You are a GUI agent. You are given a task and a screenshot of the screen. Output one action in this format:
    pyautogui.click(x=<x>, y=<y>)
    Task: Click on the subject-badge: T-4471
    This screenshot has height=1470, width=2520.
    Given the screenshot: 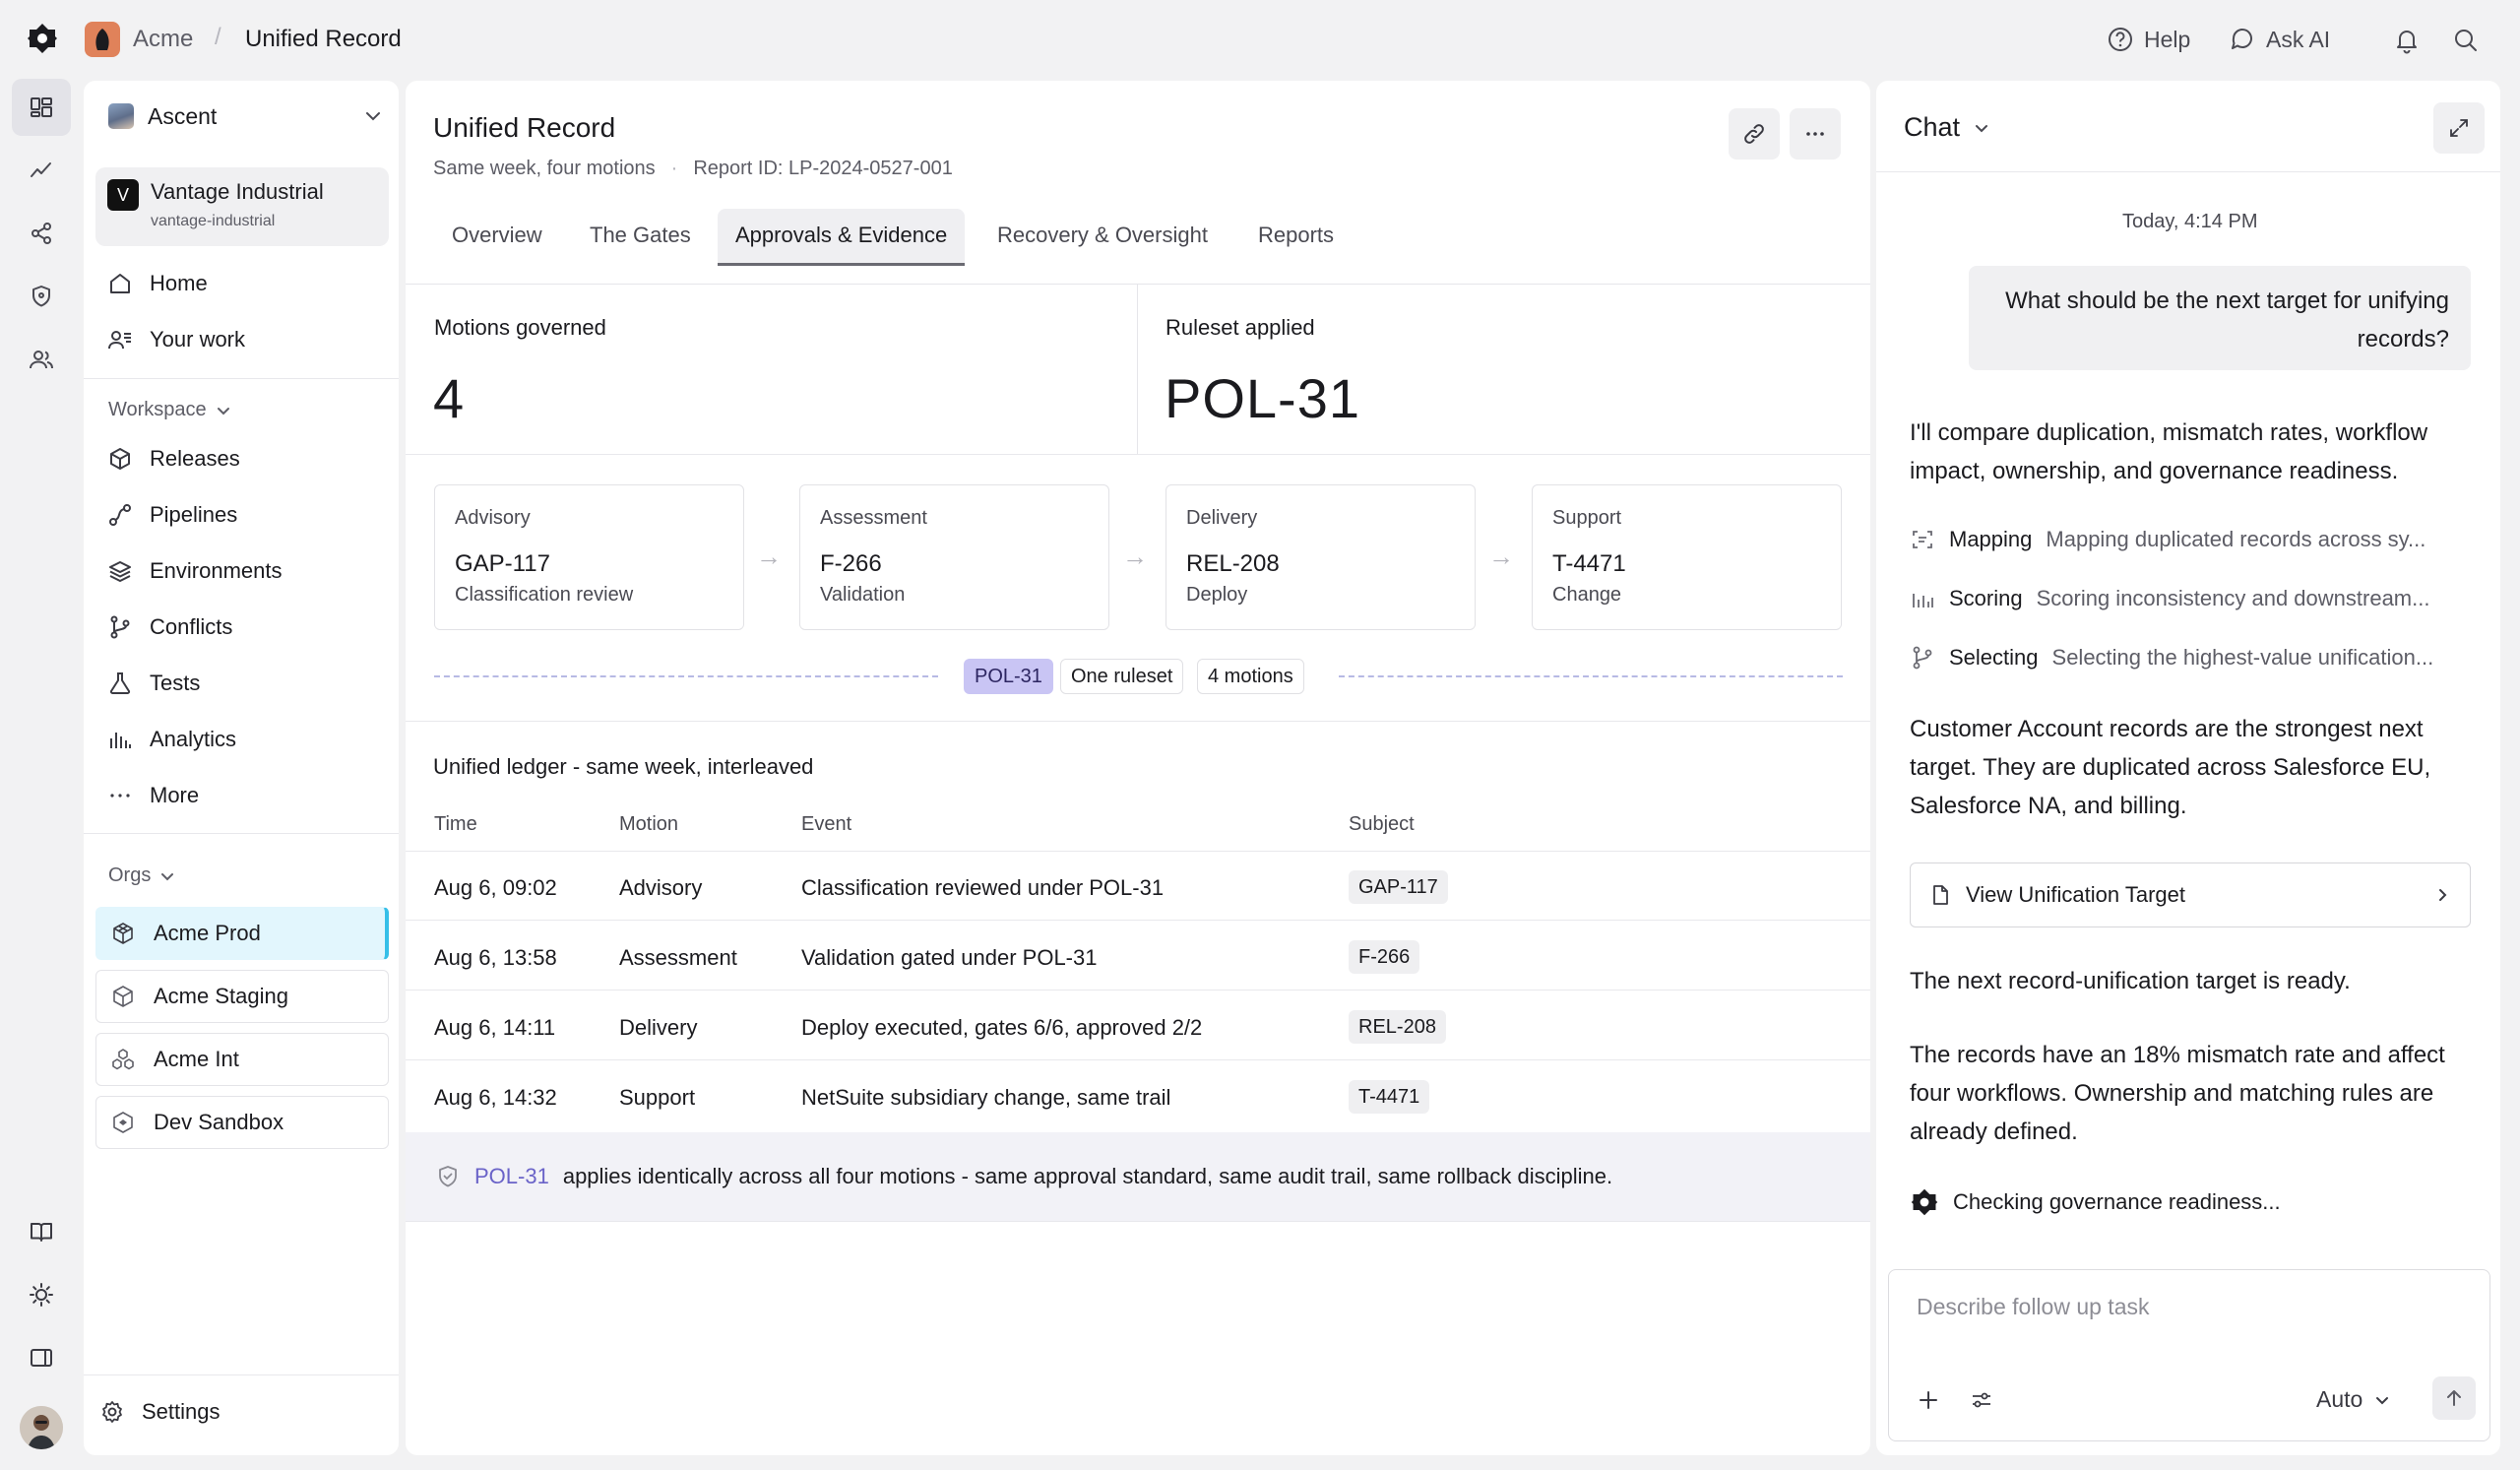 What is the action you would take?
    pyautogui.click(x=1389, y=1097)
    